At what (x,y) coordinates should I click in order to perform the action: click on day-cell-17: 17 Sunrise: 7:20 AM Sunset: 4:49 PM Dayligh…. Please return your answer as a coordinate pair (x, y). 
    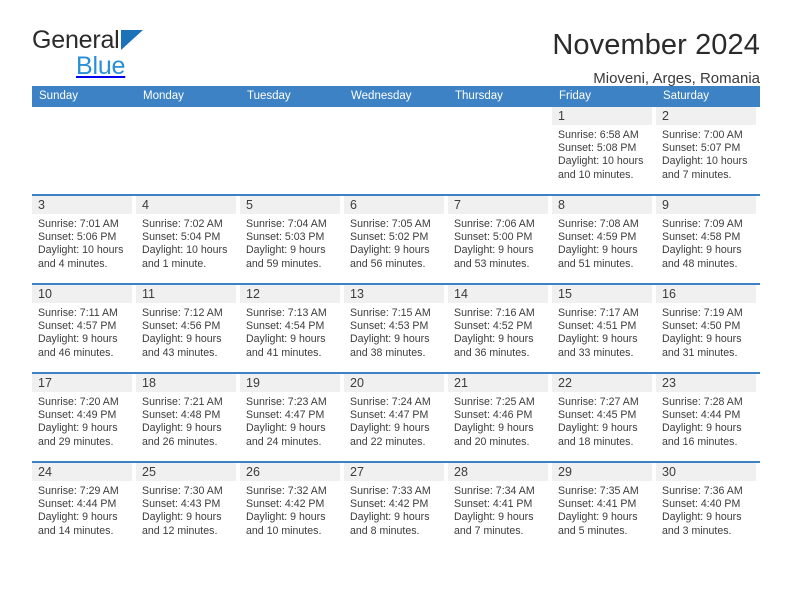
    Looking at the image, I should click on (84, 417).